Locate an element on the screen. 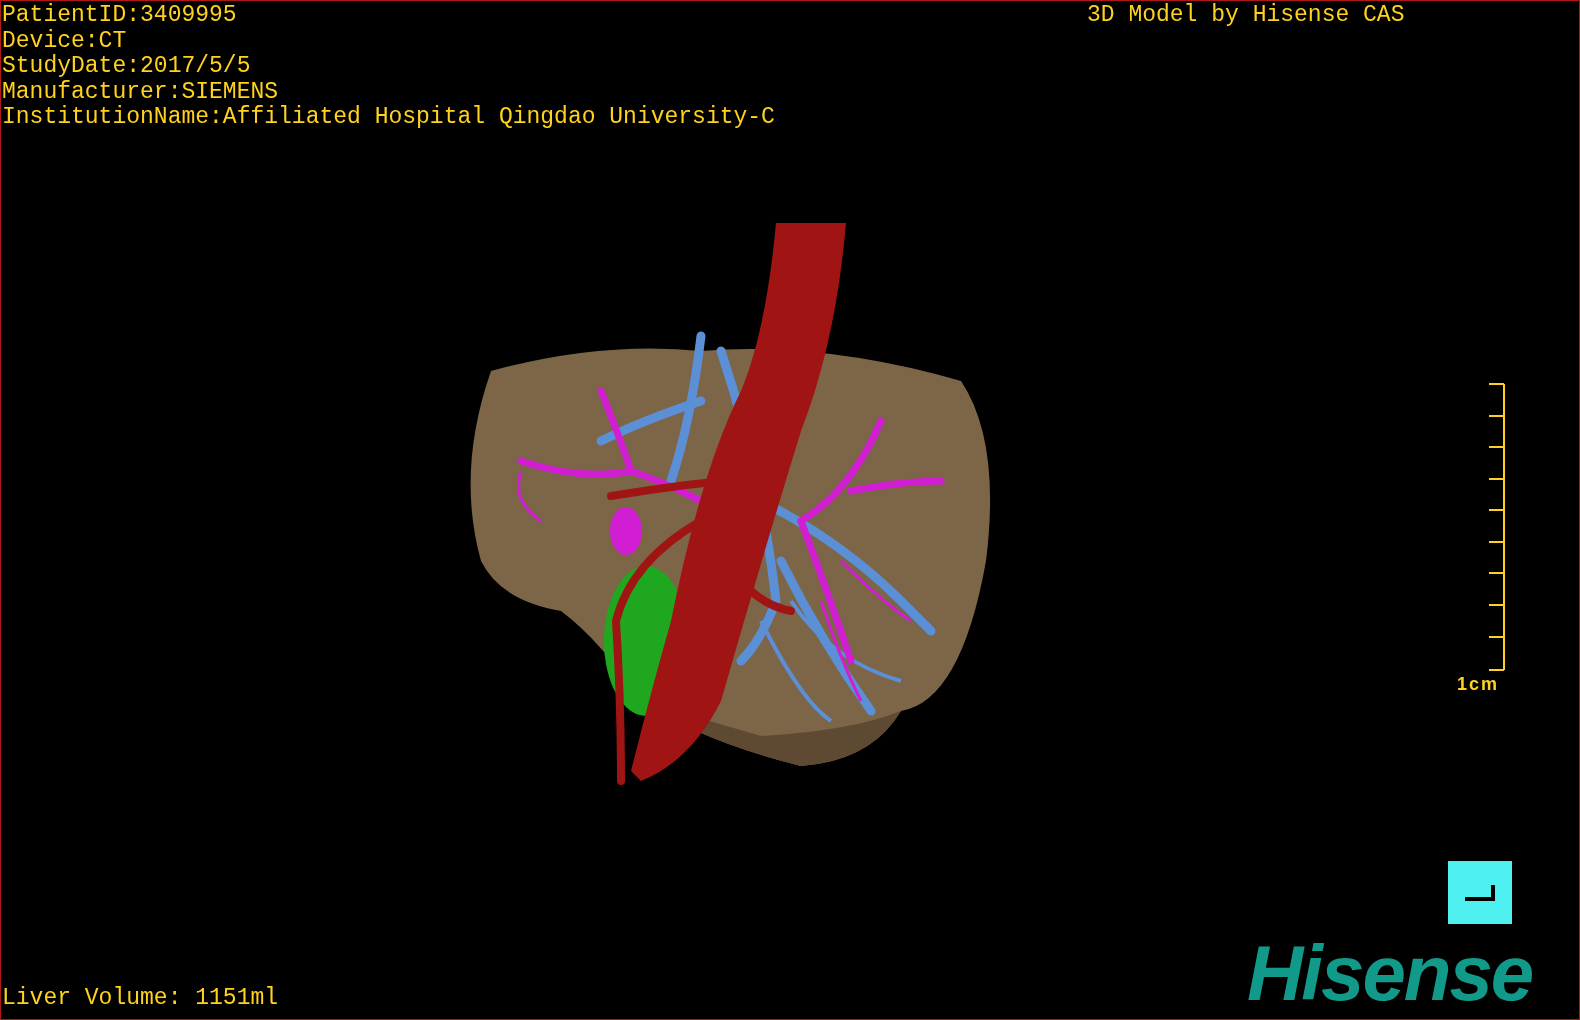 The image size is (1580, 1020). study-info-text: StudyDate:2017/5/5 is located at coordinates (127, 67).